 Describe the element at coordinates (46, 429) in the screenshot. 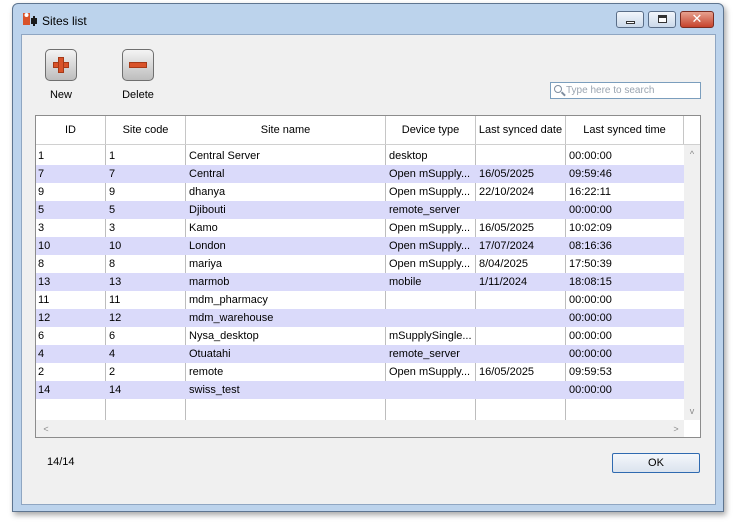

I see `scroll-left-icon: <` at that location.